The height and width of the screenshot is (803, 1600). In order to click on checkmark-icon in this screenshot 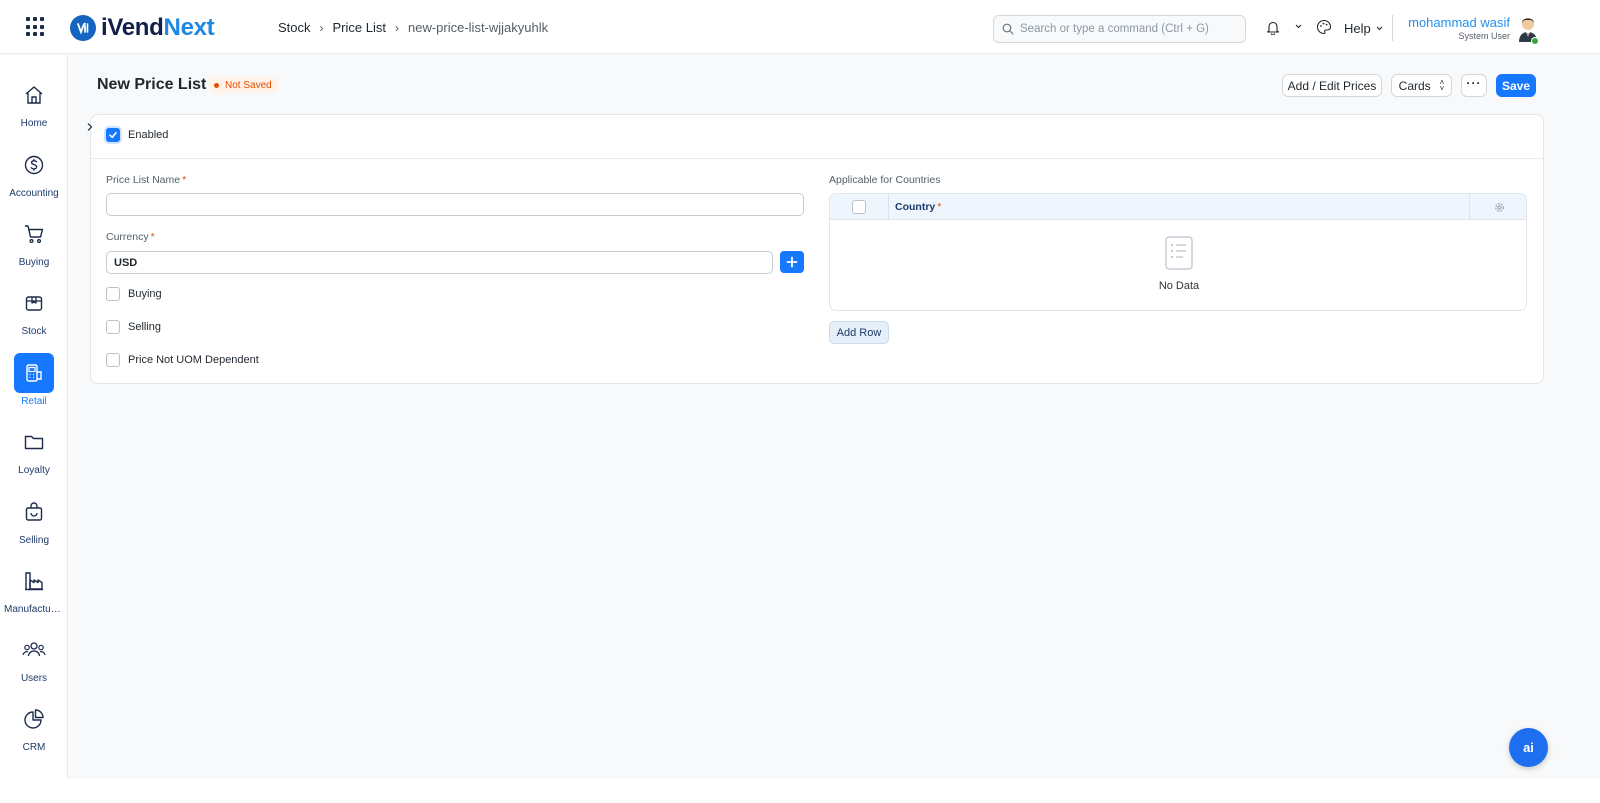, I will do `click(113, 135)`.